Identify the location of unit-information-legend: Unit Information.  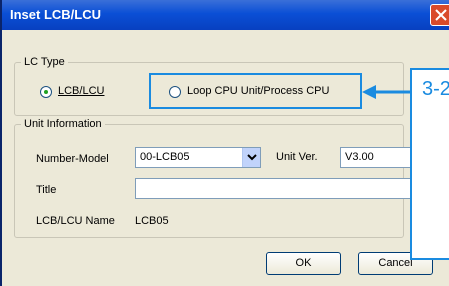
(63, 124).